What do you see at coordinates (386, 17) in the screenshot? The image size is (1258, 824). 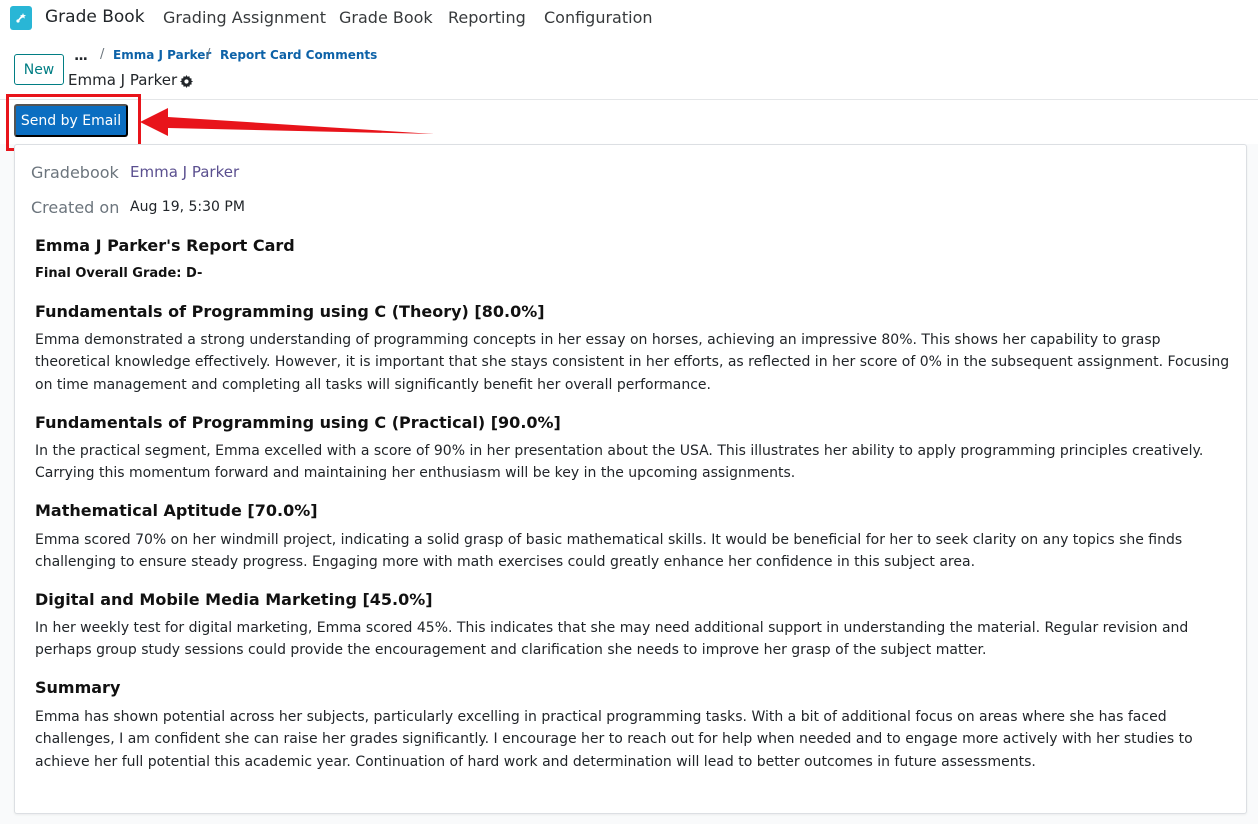 I see `menu-grade-book: Grade Book` at bounding box center [386, 17].